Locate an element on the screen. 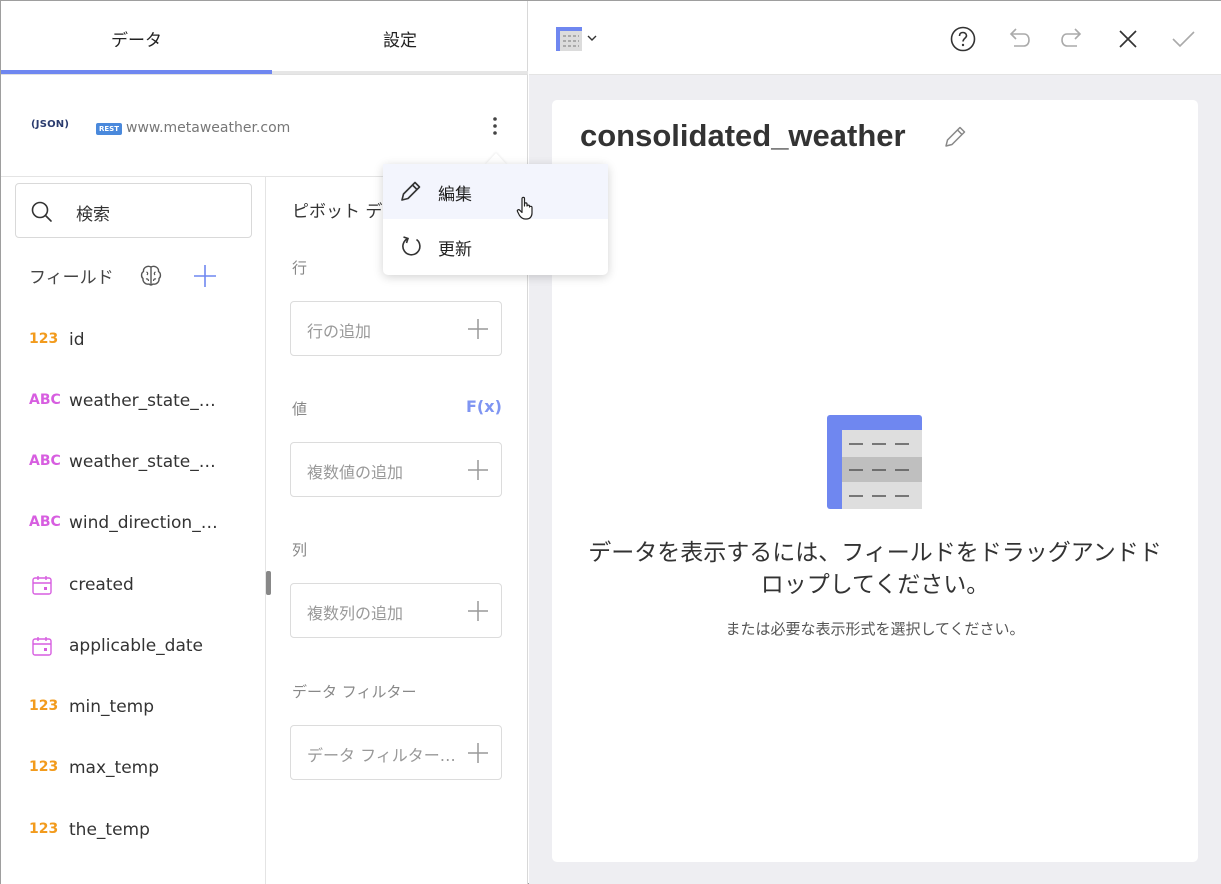  field-name: applicable_date is located at coordinates (136, 646).